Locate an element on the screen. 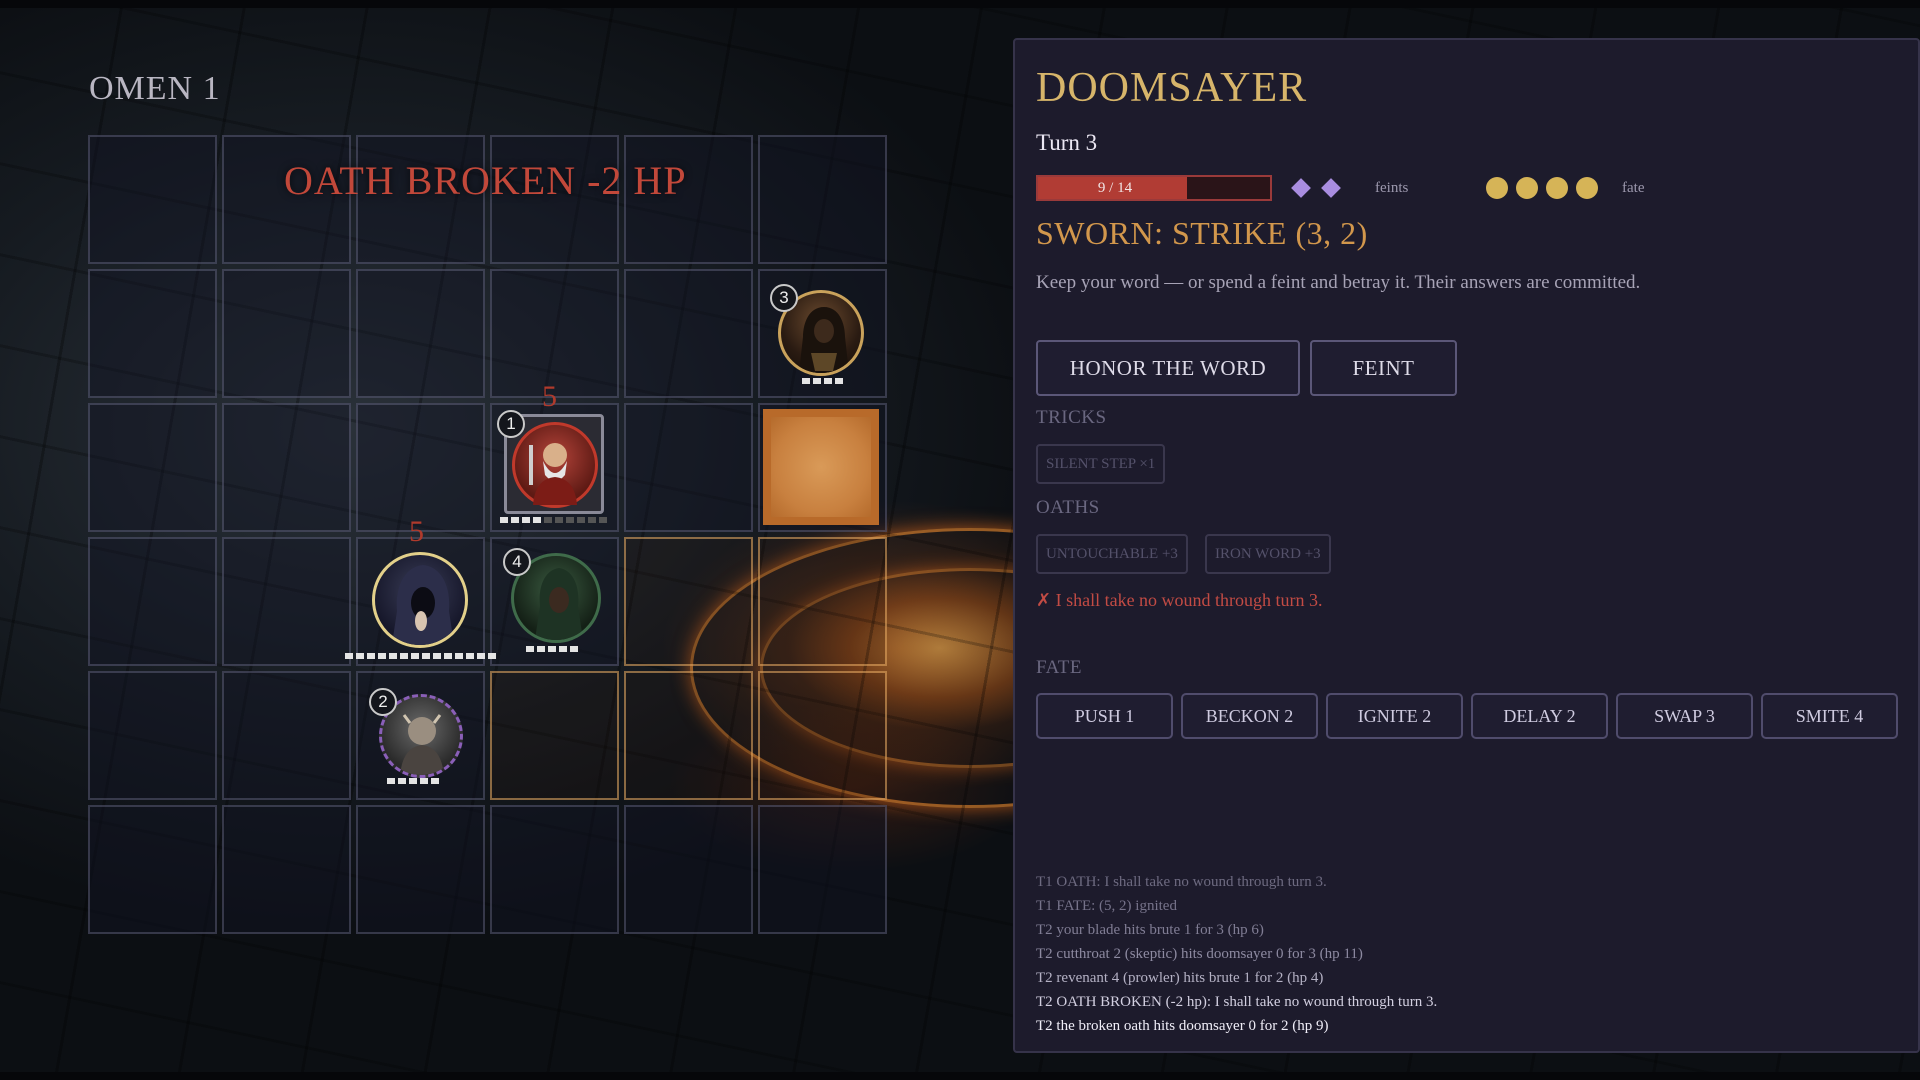  unit-name: DOOMSAYER is located at coordinates (1172, 88).